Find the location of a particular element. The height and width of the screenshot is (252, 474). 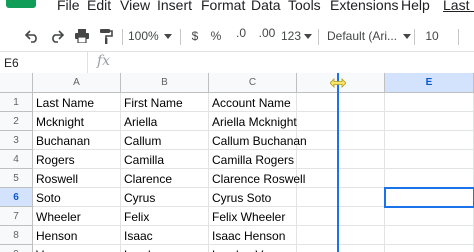

column-resize-handle is located at coordinates (338, 83).